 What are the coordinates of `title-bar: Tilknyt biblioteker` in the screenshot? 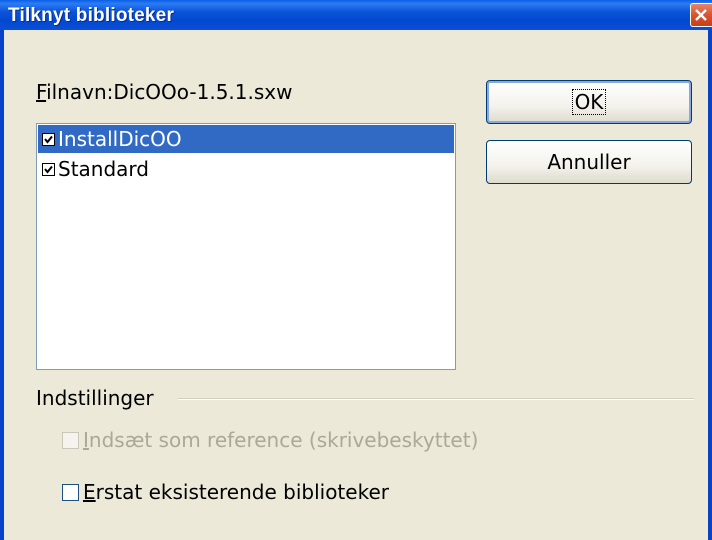 It's located at (356, 15).